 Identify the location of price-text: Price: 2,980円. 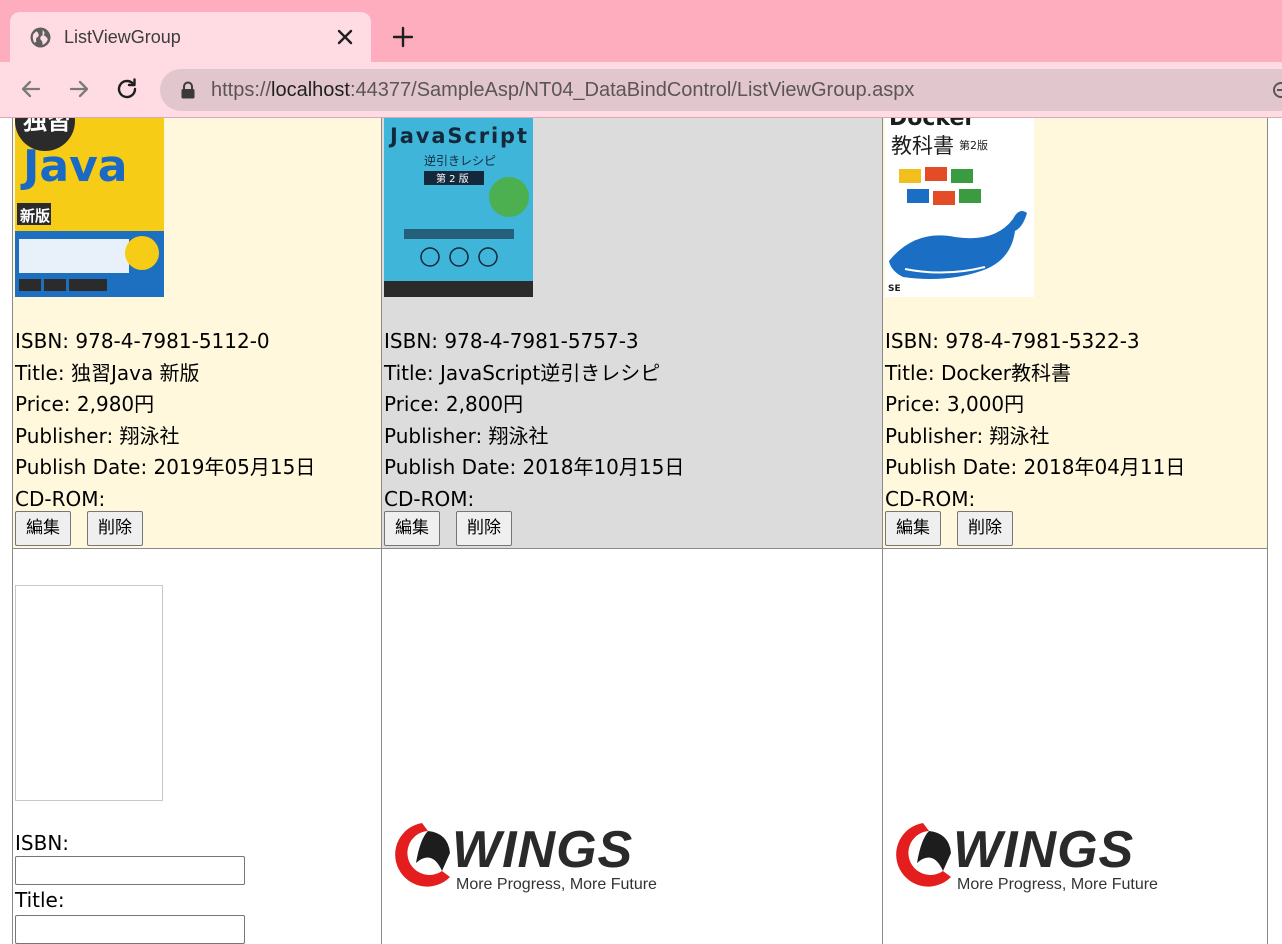
(85, 404).